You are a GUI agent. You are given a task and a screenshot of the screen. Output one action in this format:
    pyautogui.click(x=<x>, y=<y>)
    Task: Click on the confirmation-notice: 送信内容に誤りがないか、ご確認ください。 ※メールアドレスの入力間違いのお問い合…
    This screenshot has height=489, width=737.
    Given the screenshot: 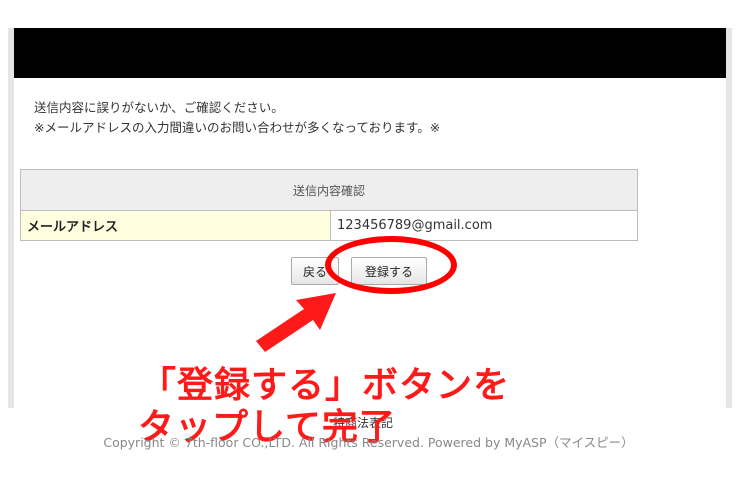 What is the action you would take?
    pyautogui.click(x=237, y=118)
    